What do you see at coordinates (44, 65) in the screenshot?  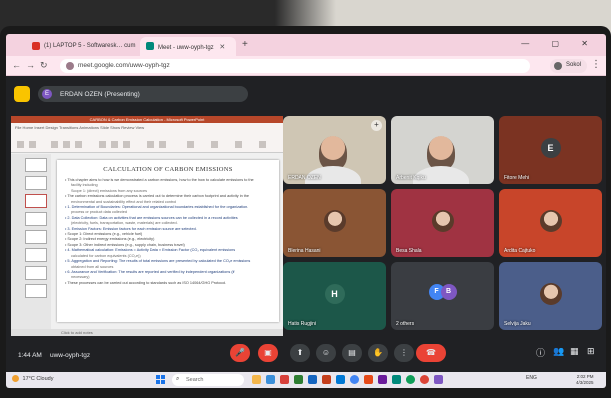 I see `reload-icon: ↻` at bounding box center [44, 65].